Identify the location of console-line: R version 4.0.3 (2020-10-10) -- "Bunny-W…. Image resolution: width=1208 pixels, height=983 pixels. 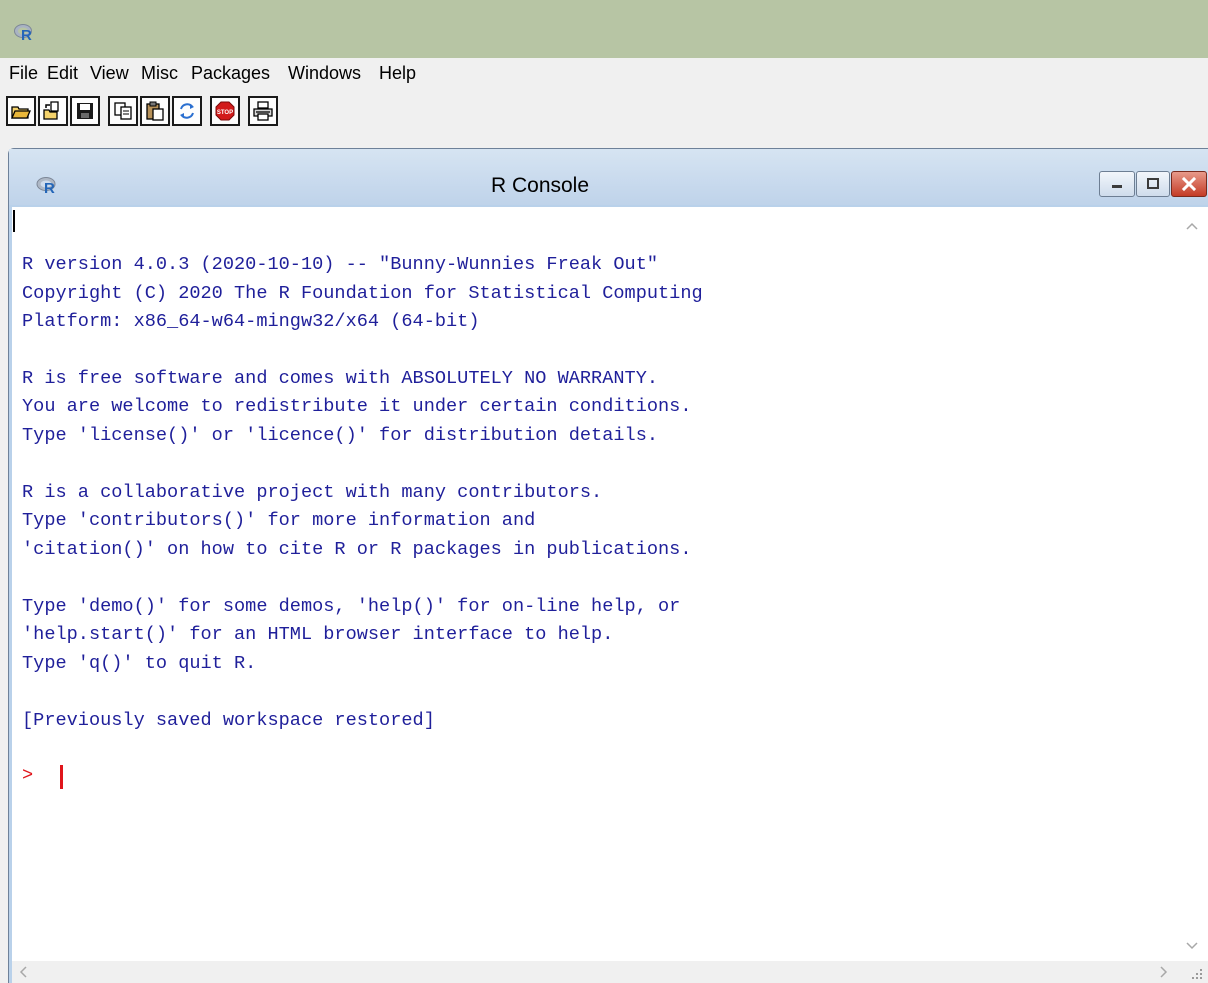
(340, 264).